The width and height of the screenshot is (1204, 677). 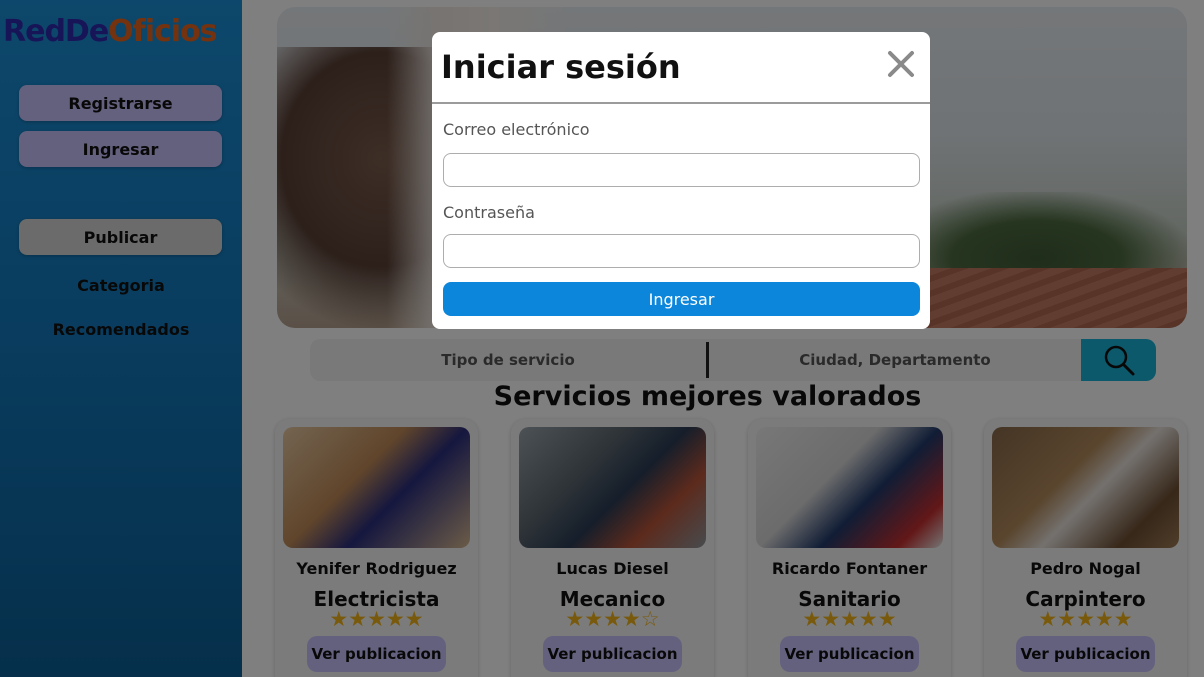 I want to click on email-label: Correo electrónico, so click(x=516, y=129).